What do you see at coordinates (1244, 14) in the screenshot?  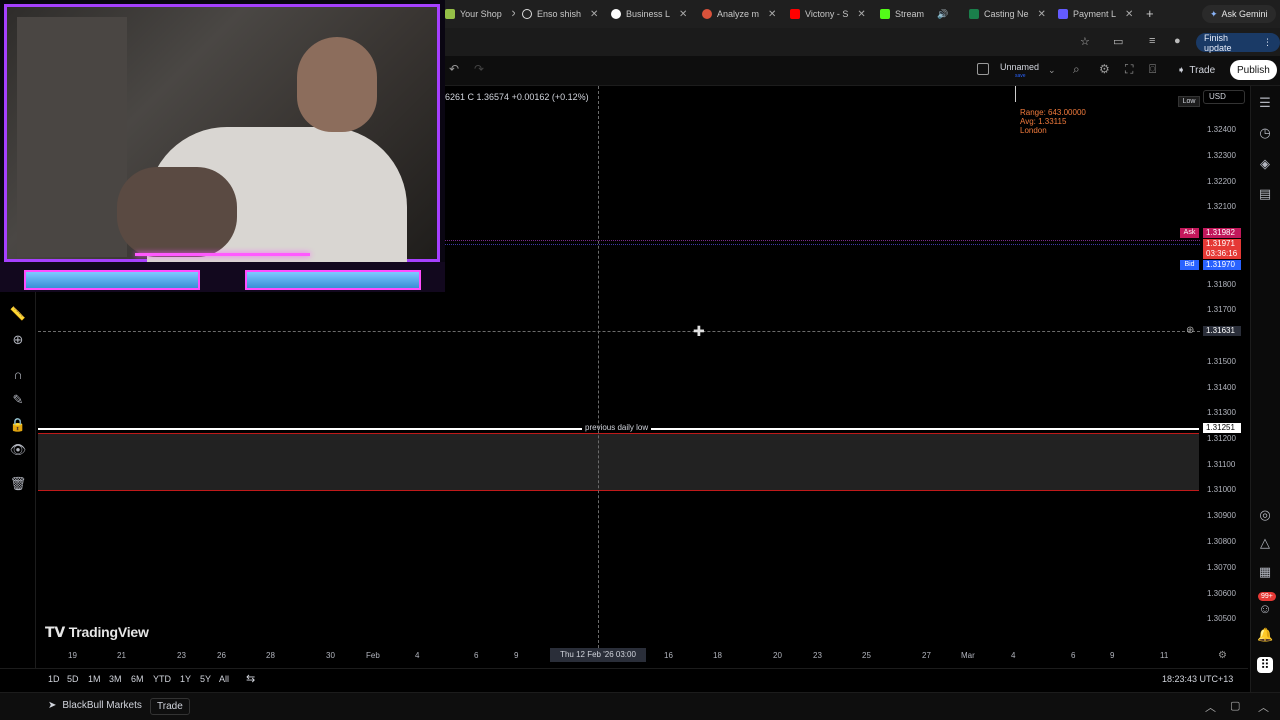 I see `ask-gemini-label: Ask Gemini` at bounding box center [1244, 14].